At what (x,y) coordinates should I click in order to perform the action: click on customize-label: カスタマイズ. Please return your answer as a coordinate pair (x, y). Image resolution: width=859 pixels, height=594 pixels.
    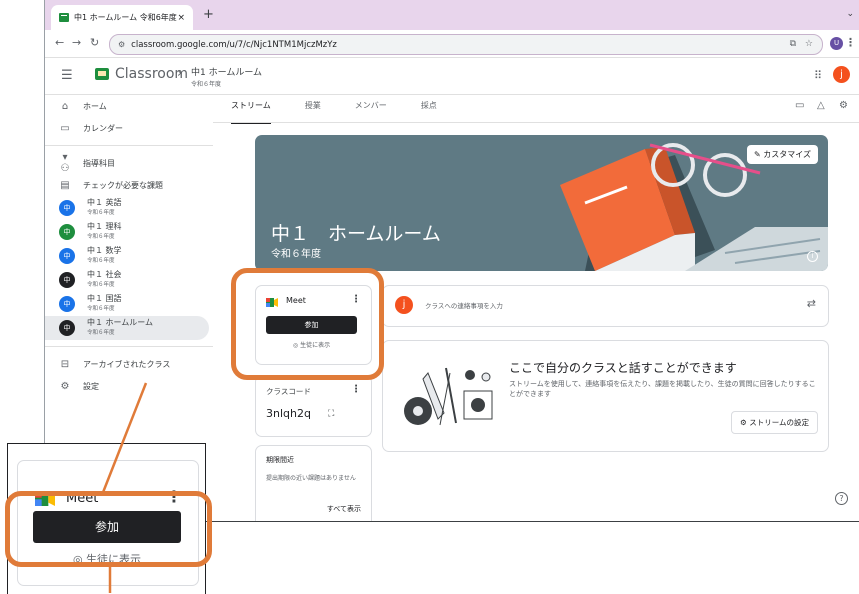
    Looking at the image, I should click on (787, 154).